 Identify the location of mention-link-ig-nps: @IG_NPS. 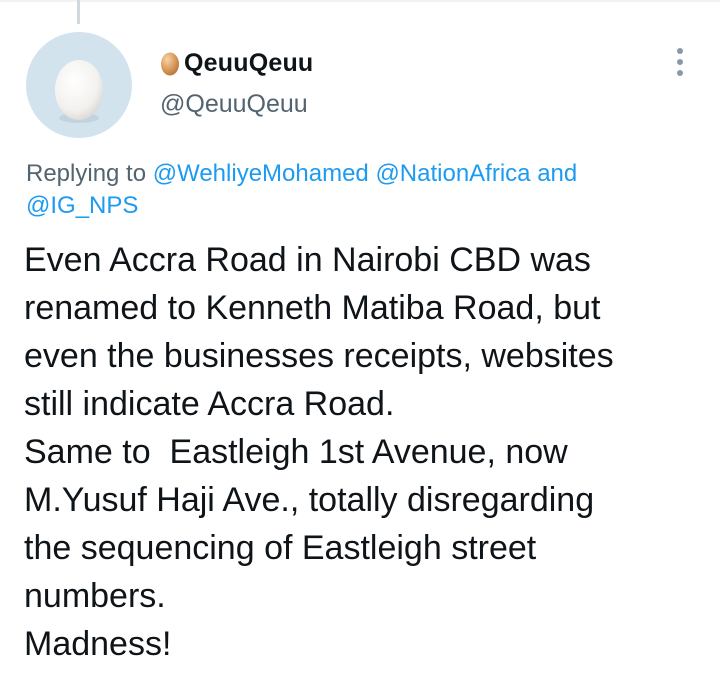
(82, 205).